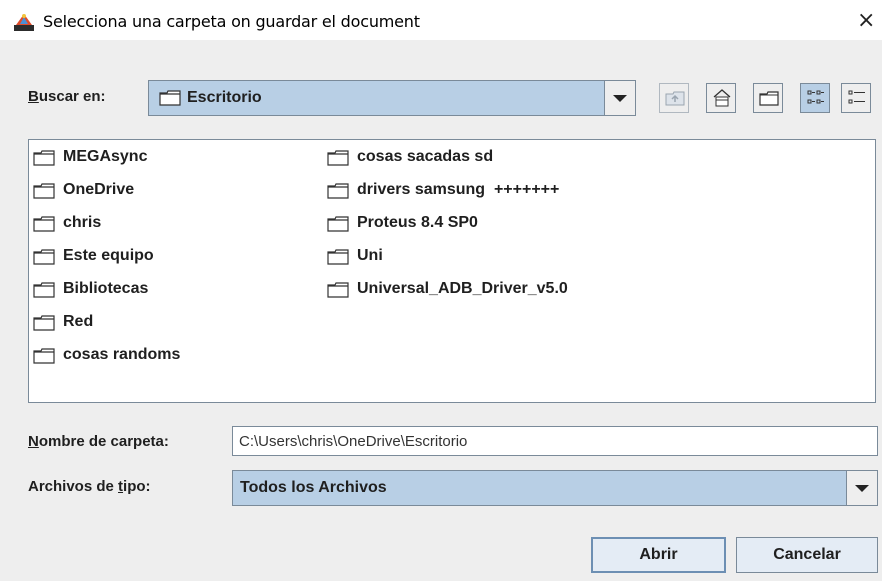 The height and width of the screenshot is (581, 882). Describe the element at coordinates (807, 555) in the screenshot. I see `cancel-button: Cancelar` at that location.